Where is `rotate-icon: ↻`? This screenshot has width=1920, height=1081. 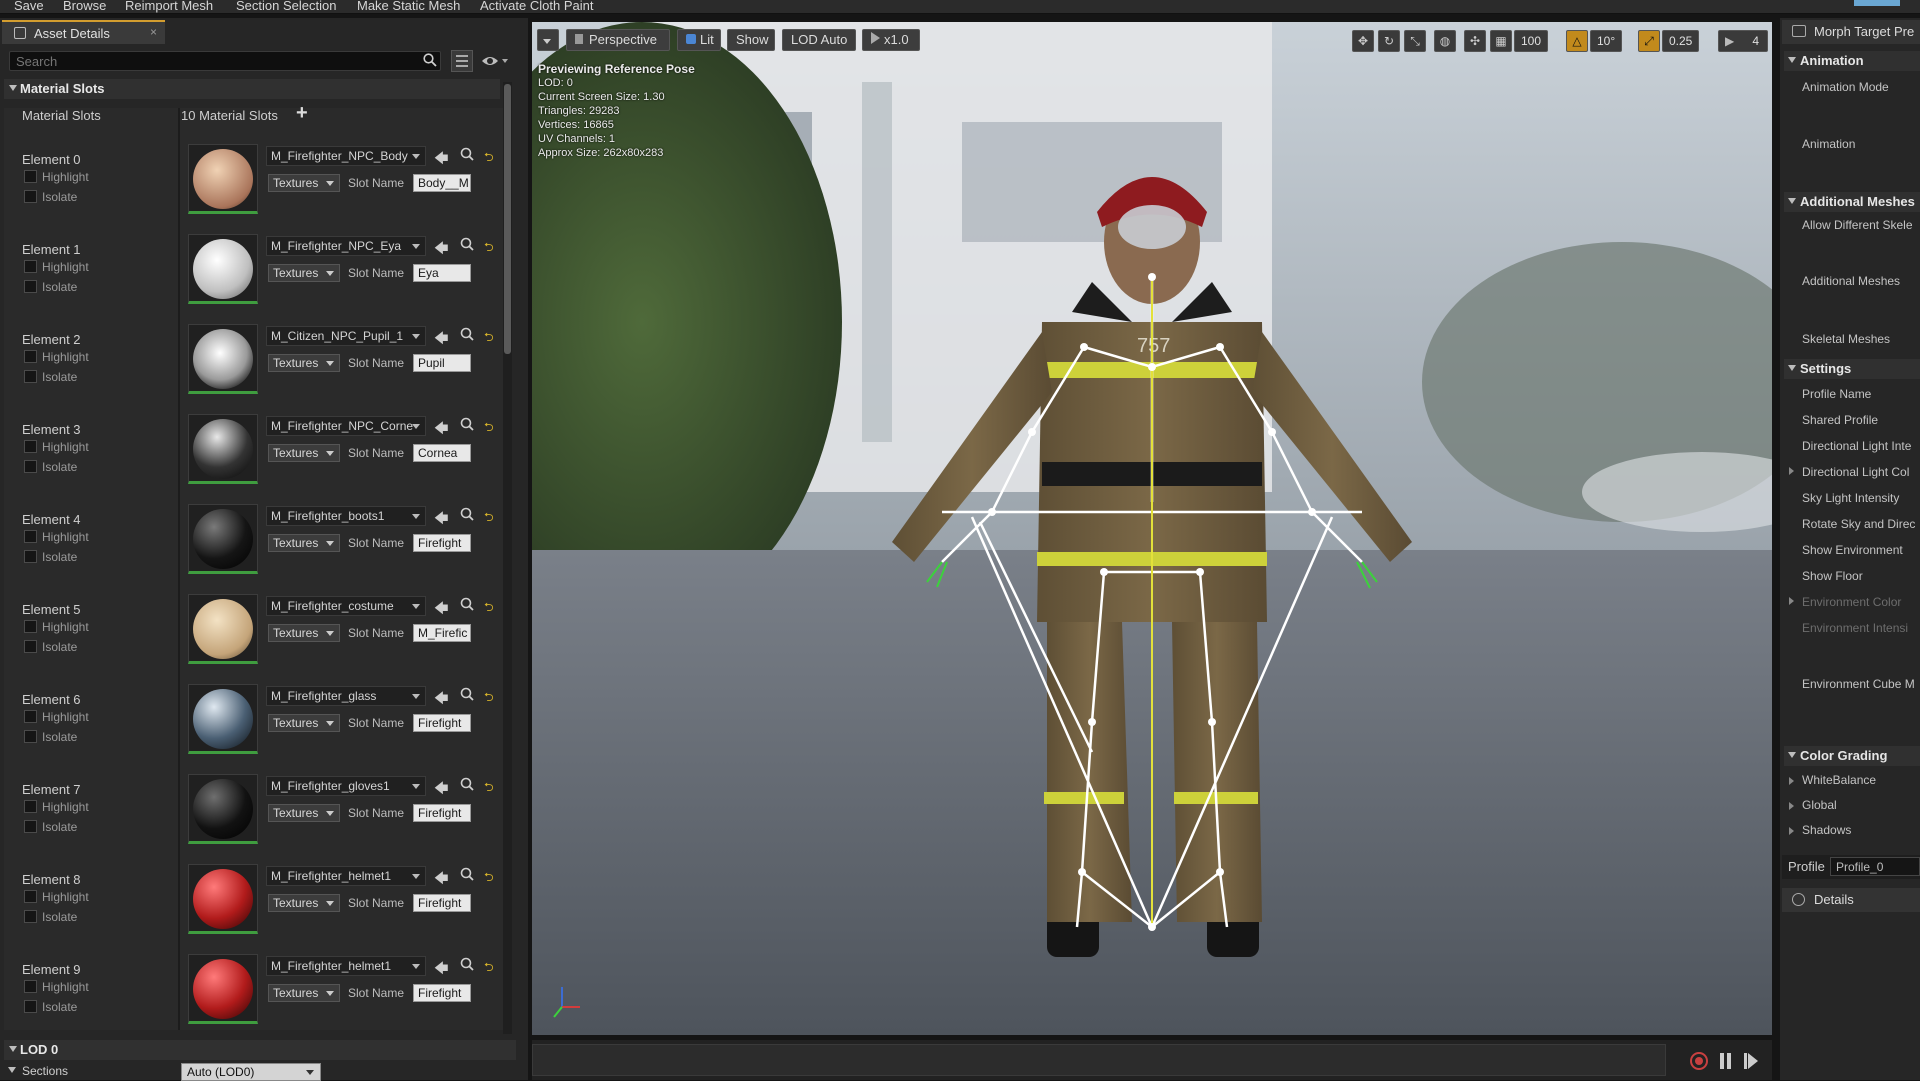
rotate-icon: ↻ is located at coordinates (1389, 41).